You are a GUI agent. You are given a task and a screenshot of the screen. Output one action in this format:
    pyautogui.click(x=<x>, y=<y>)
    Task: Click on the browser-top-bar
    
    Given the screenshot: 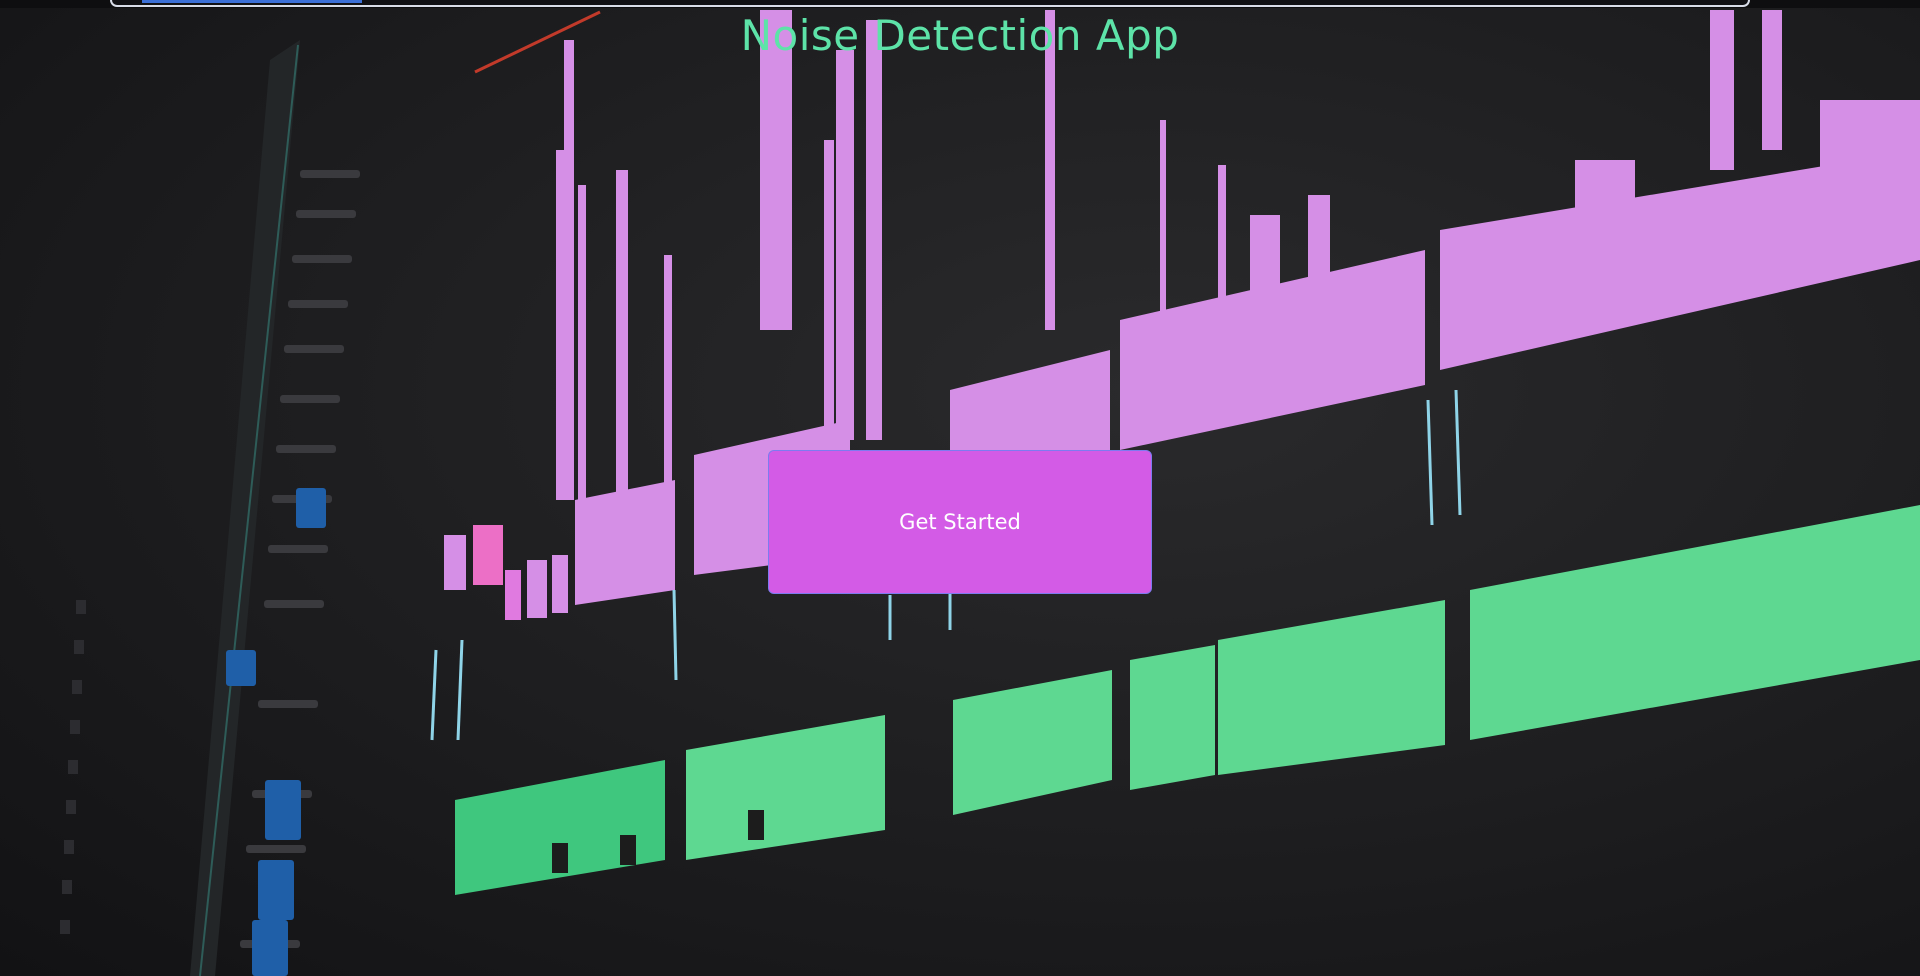 What is the action you would take?
    pyautogui.click(x=960, y=4)
    